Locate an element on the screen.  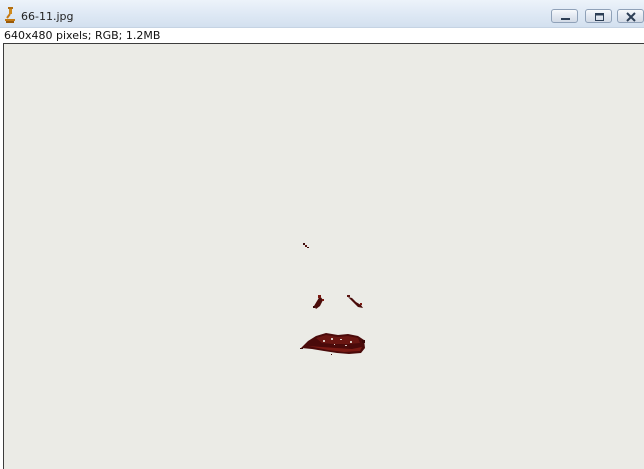
minimize-icon is located at coordinates (565, 19).